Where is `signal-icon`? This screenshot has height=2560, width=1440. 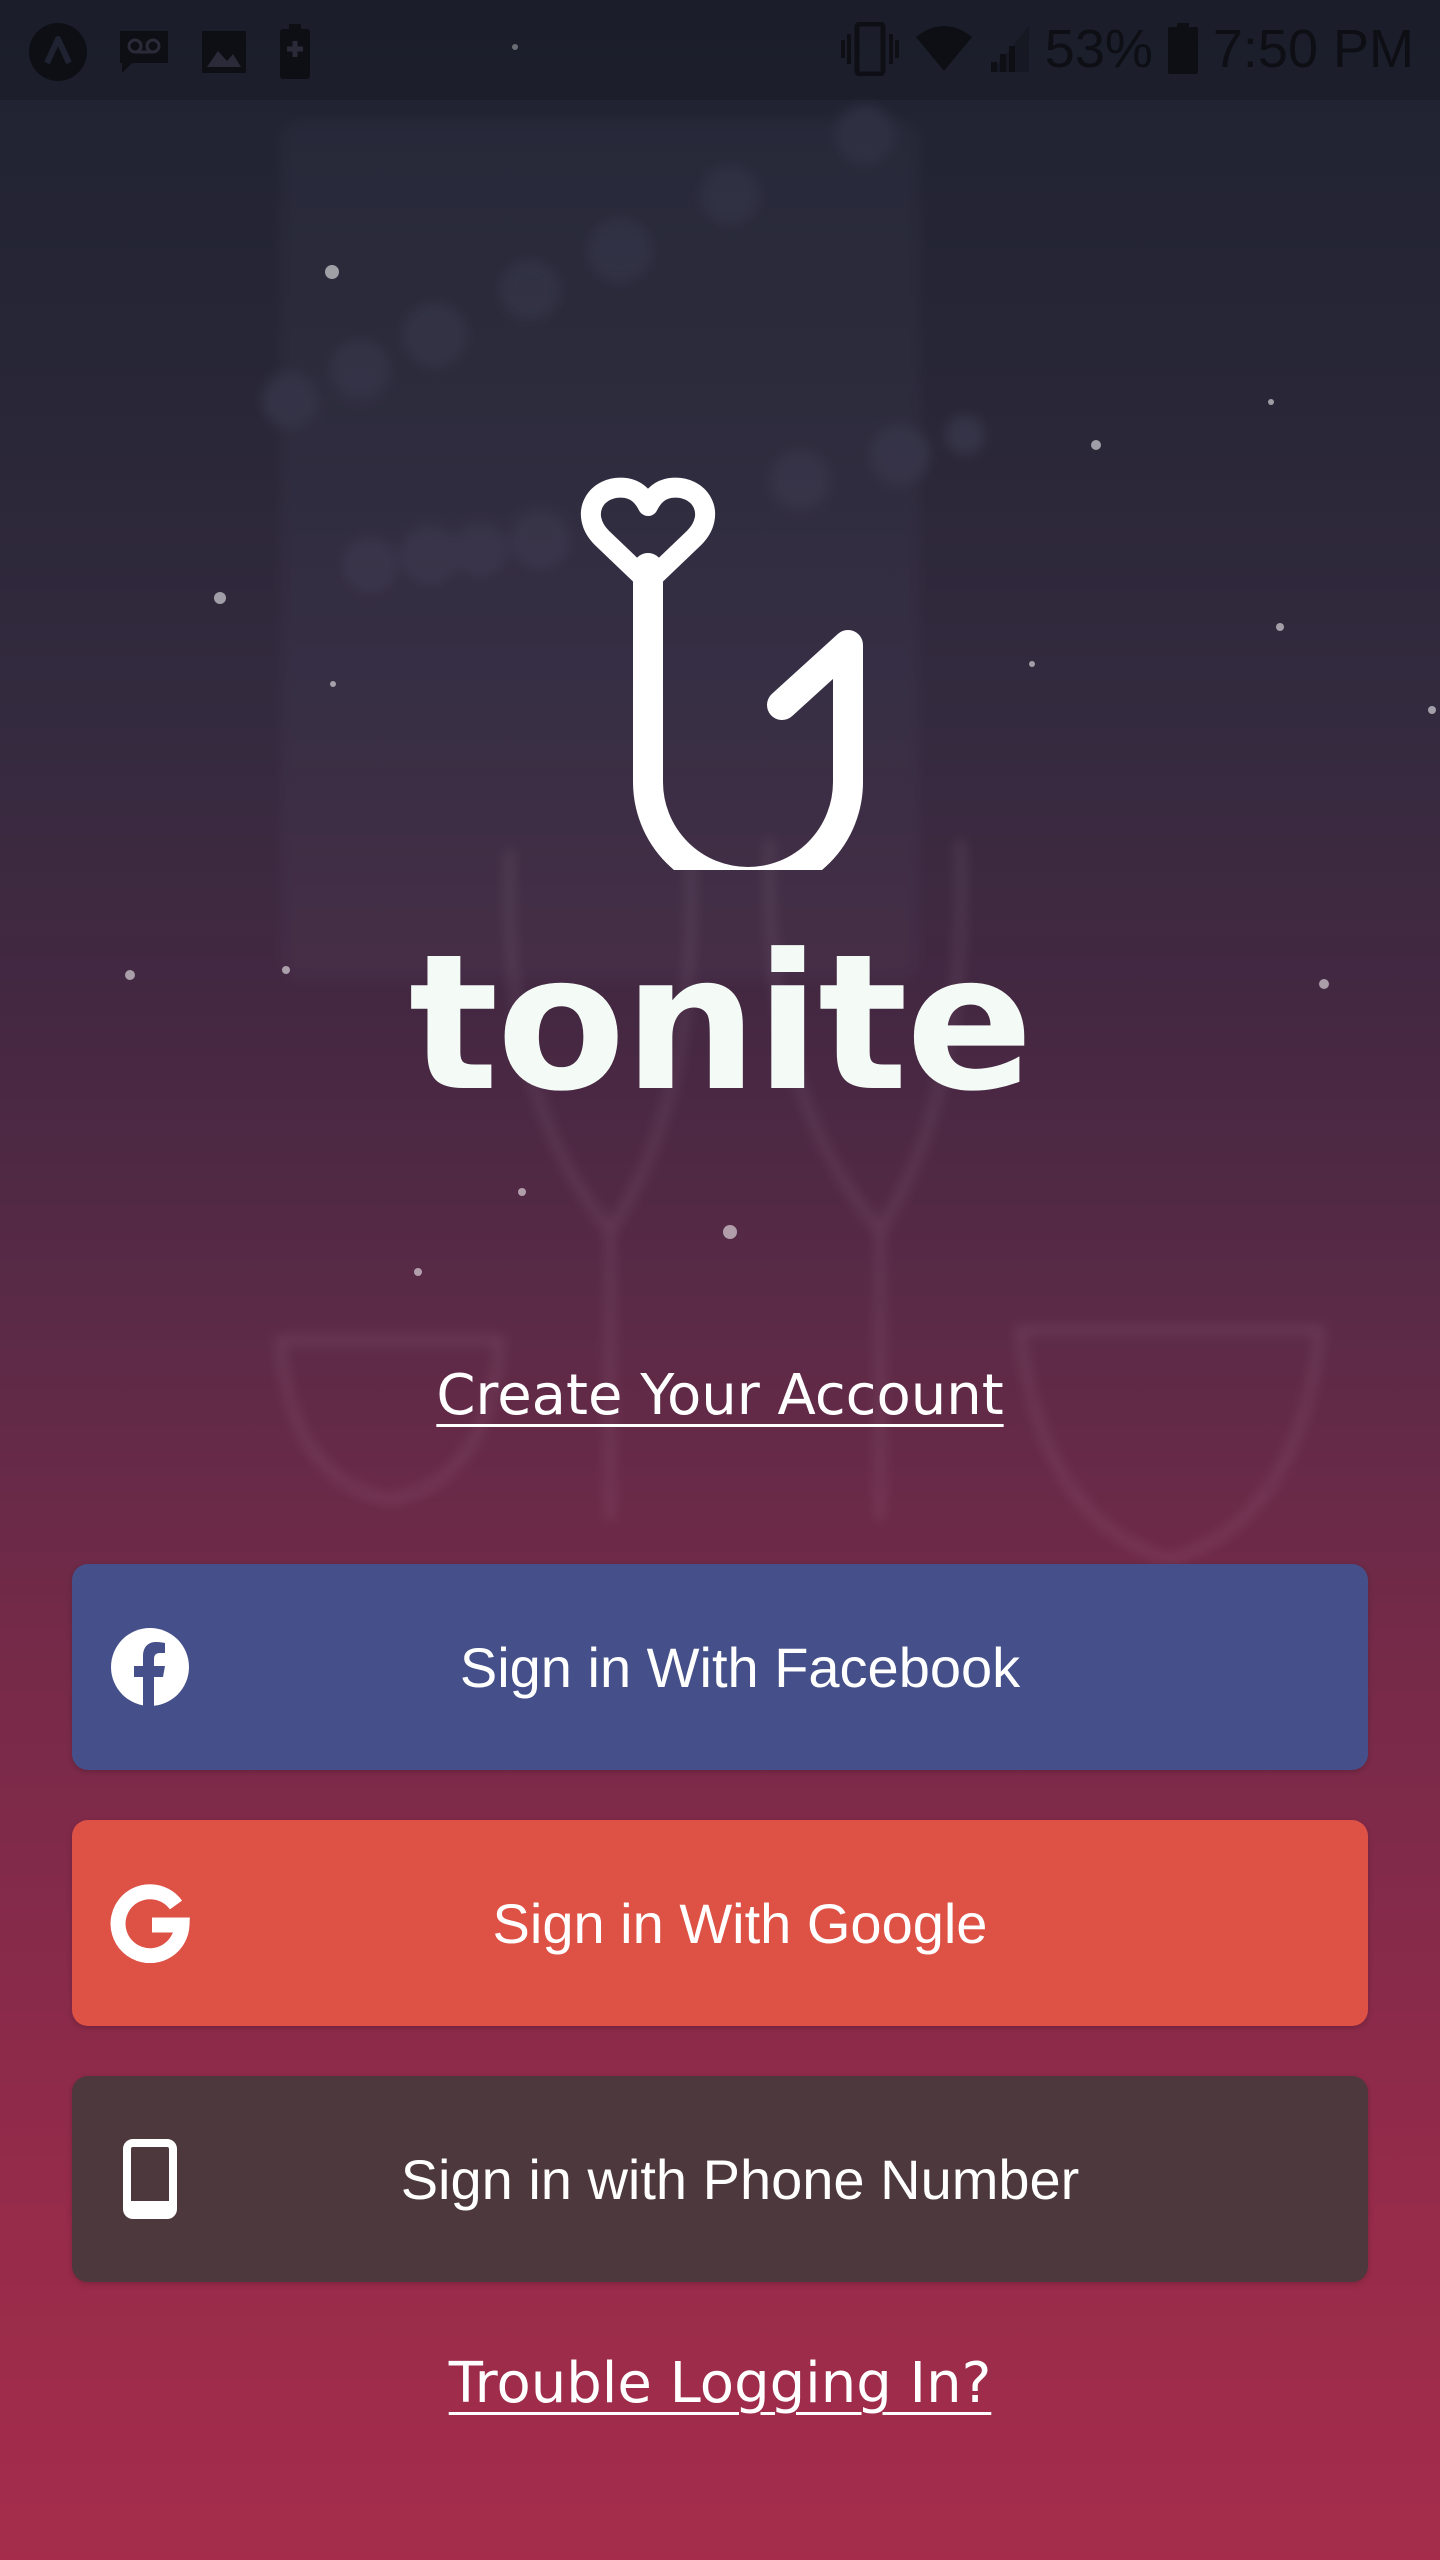 signal-icon is located at coordinates (1009, 49).